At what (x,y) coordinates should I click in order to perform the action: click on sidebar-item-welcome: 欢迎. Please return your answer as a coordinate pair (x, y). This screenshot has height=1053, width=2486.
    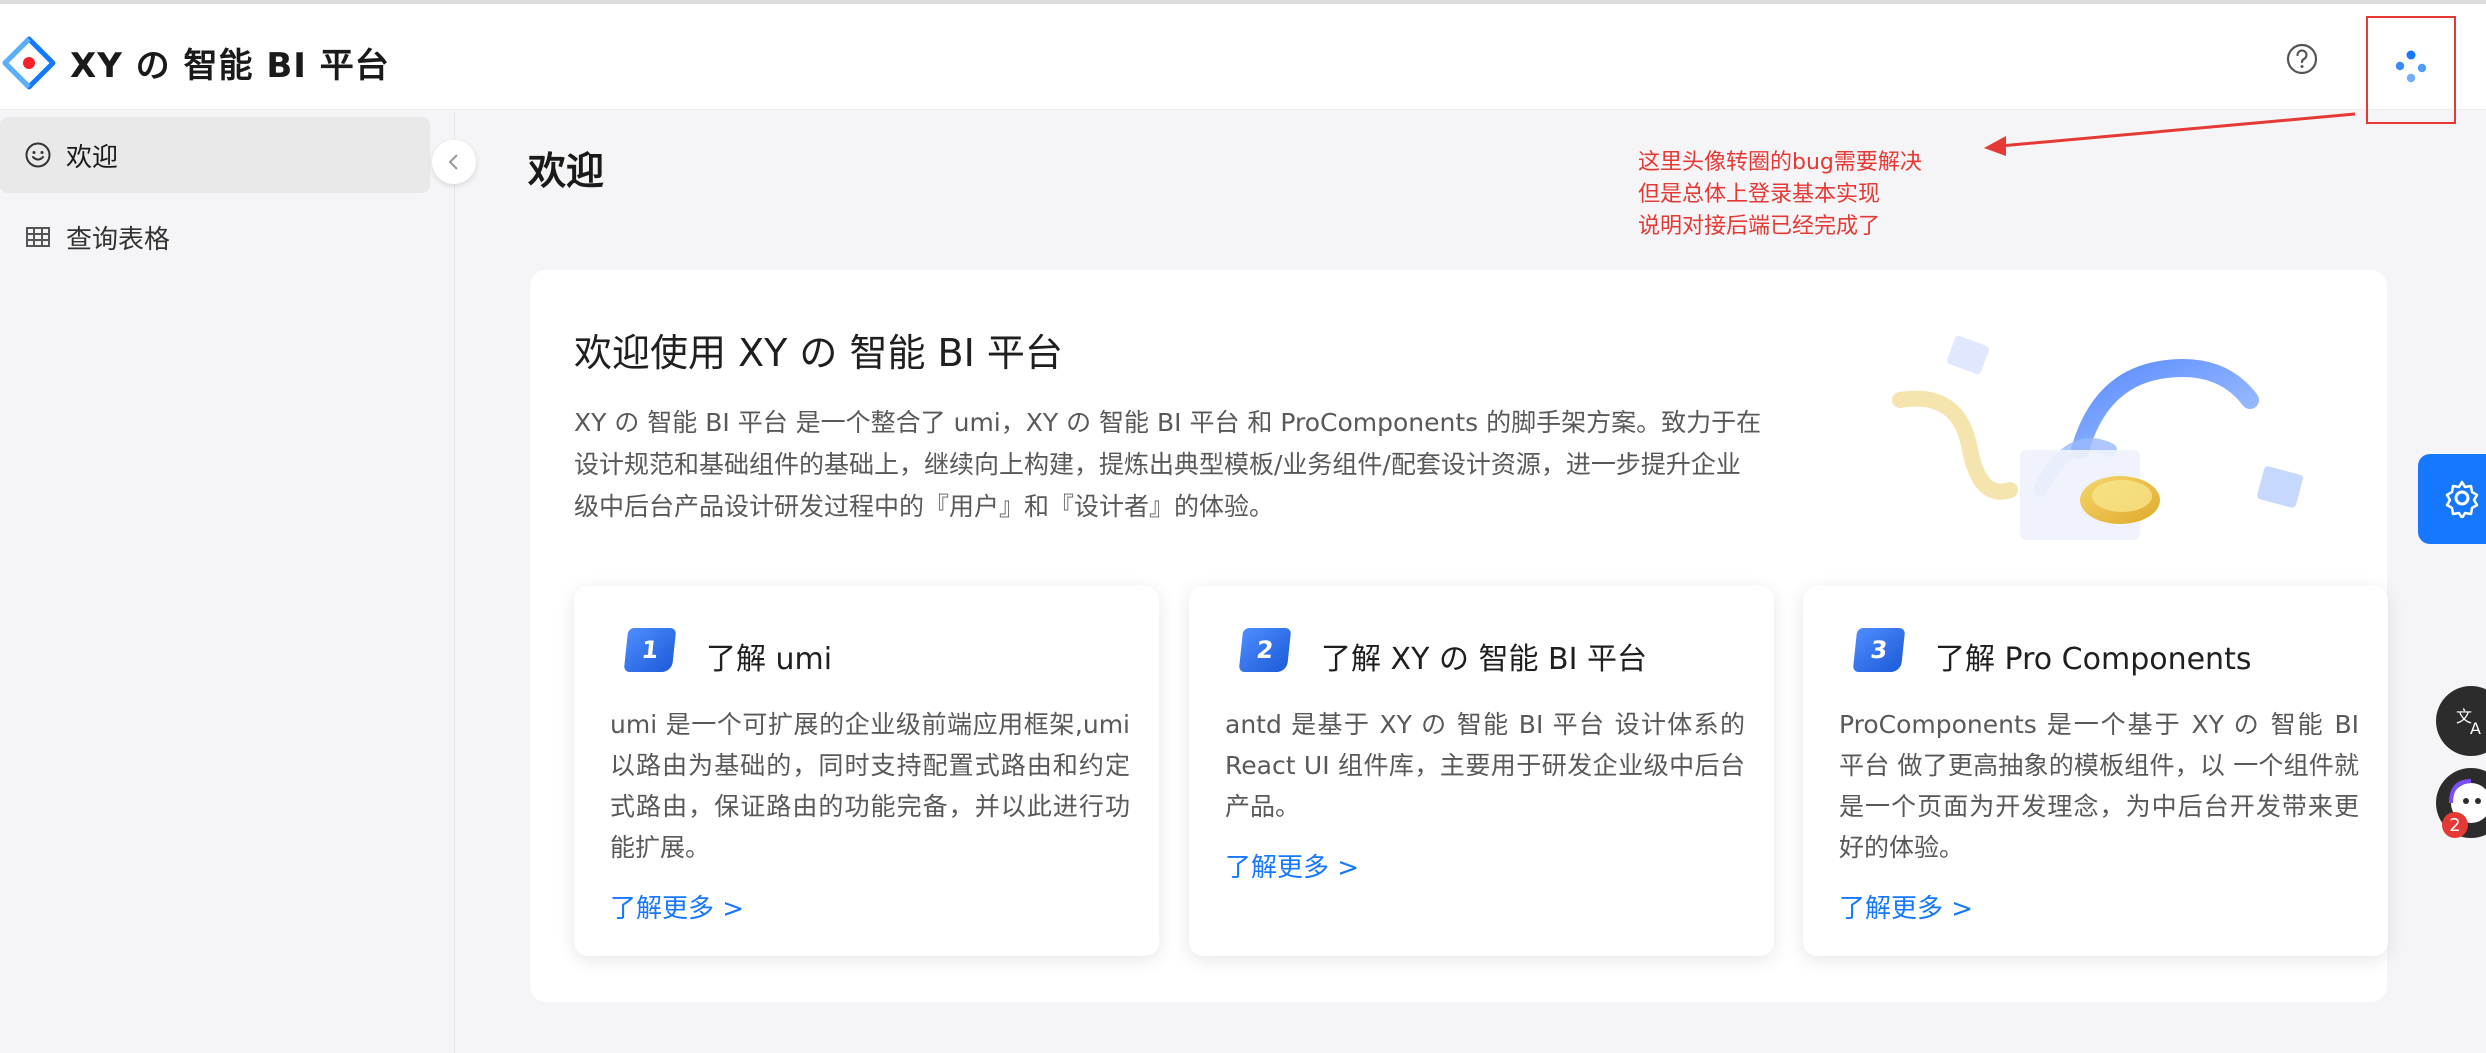
    Looking at the image, I should click on (215, 155).